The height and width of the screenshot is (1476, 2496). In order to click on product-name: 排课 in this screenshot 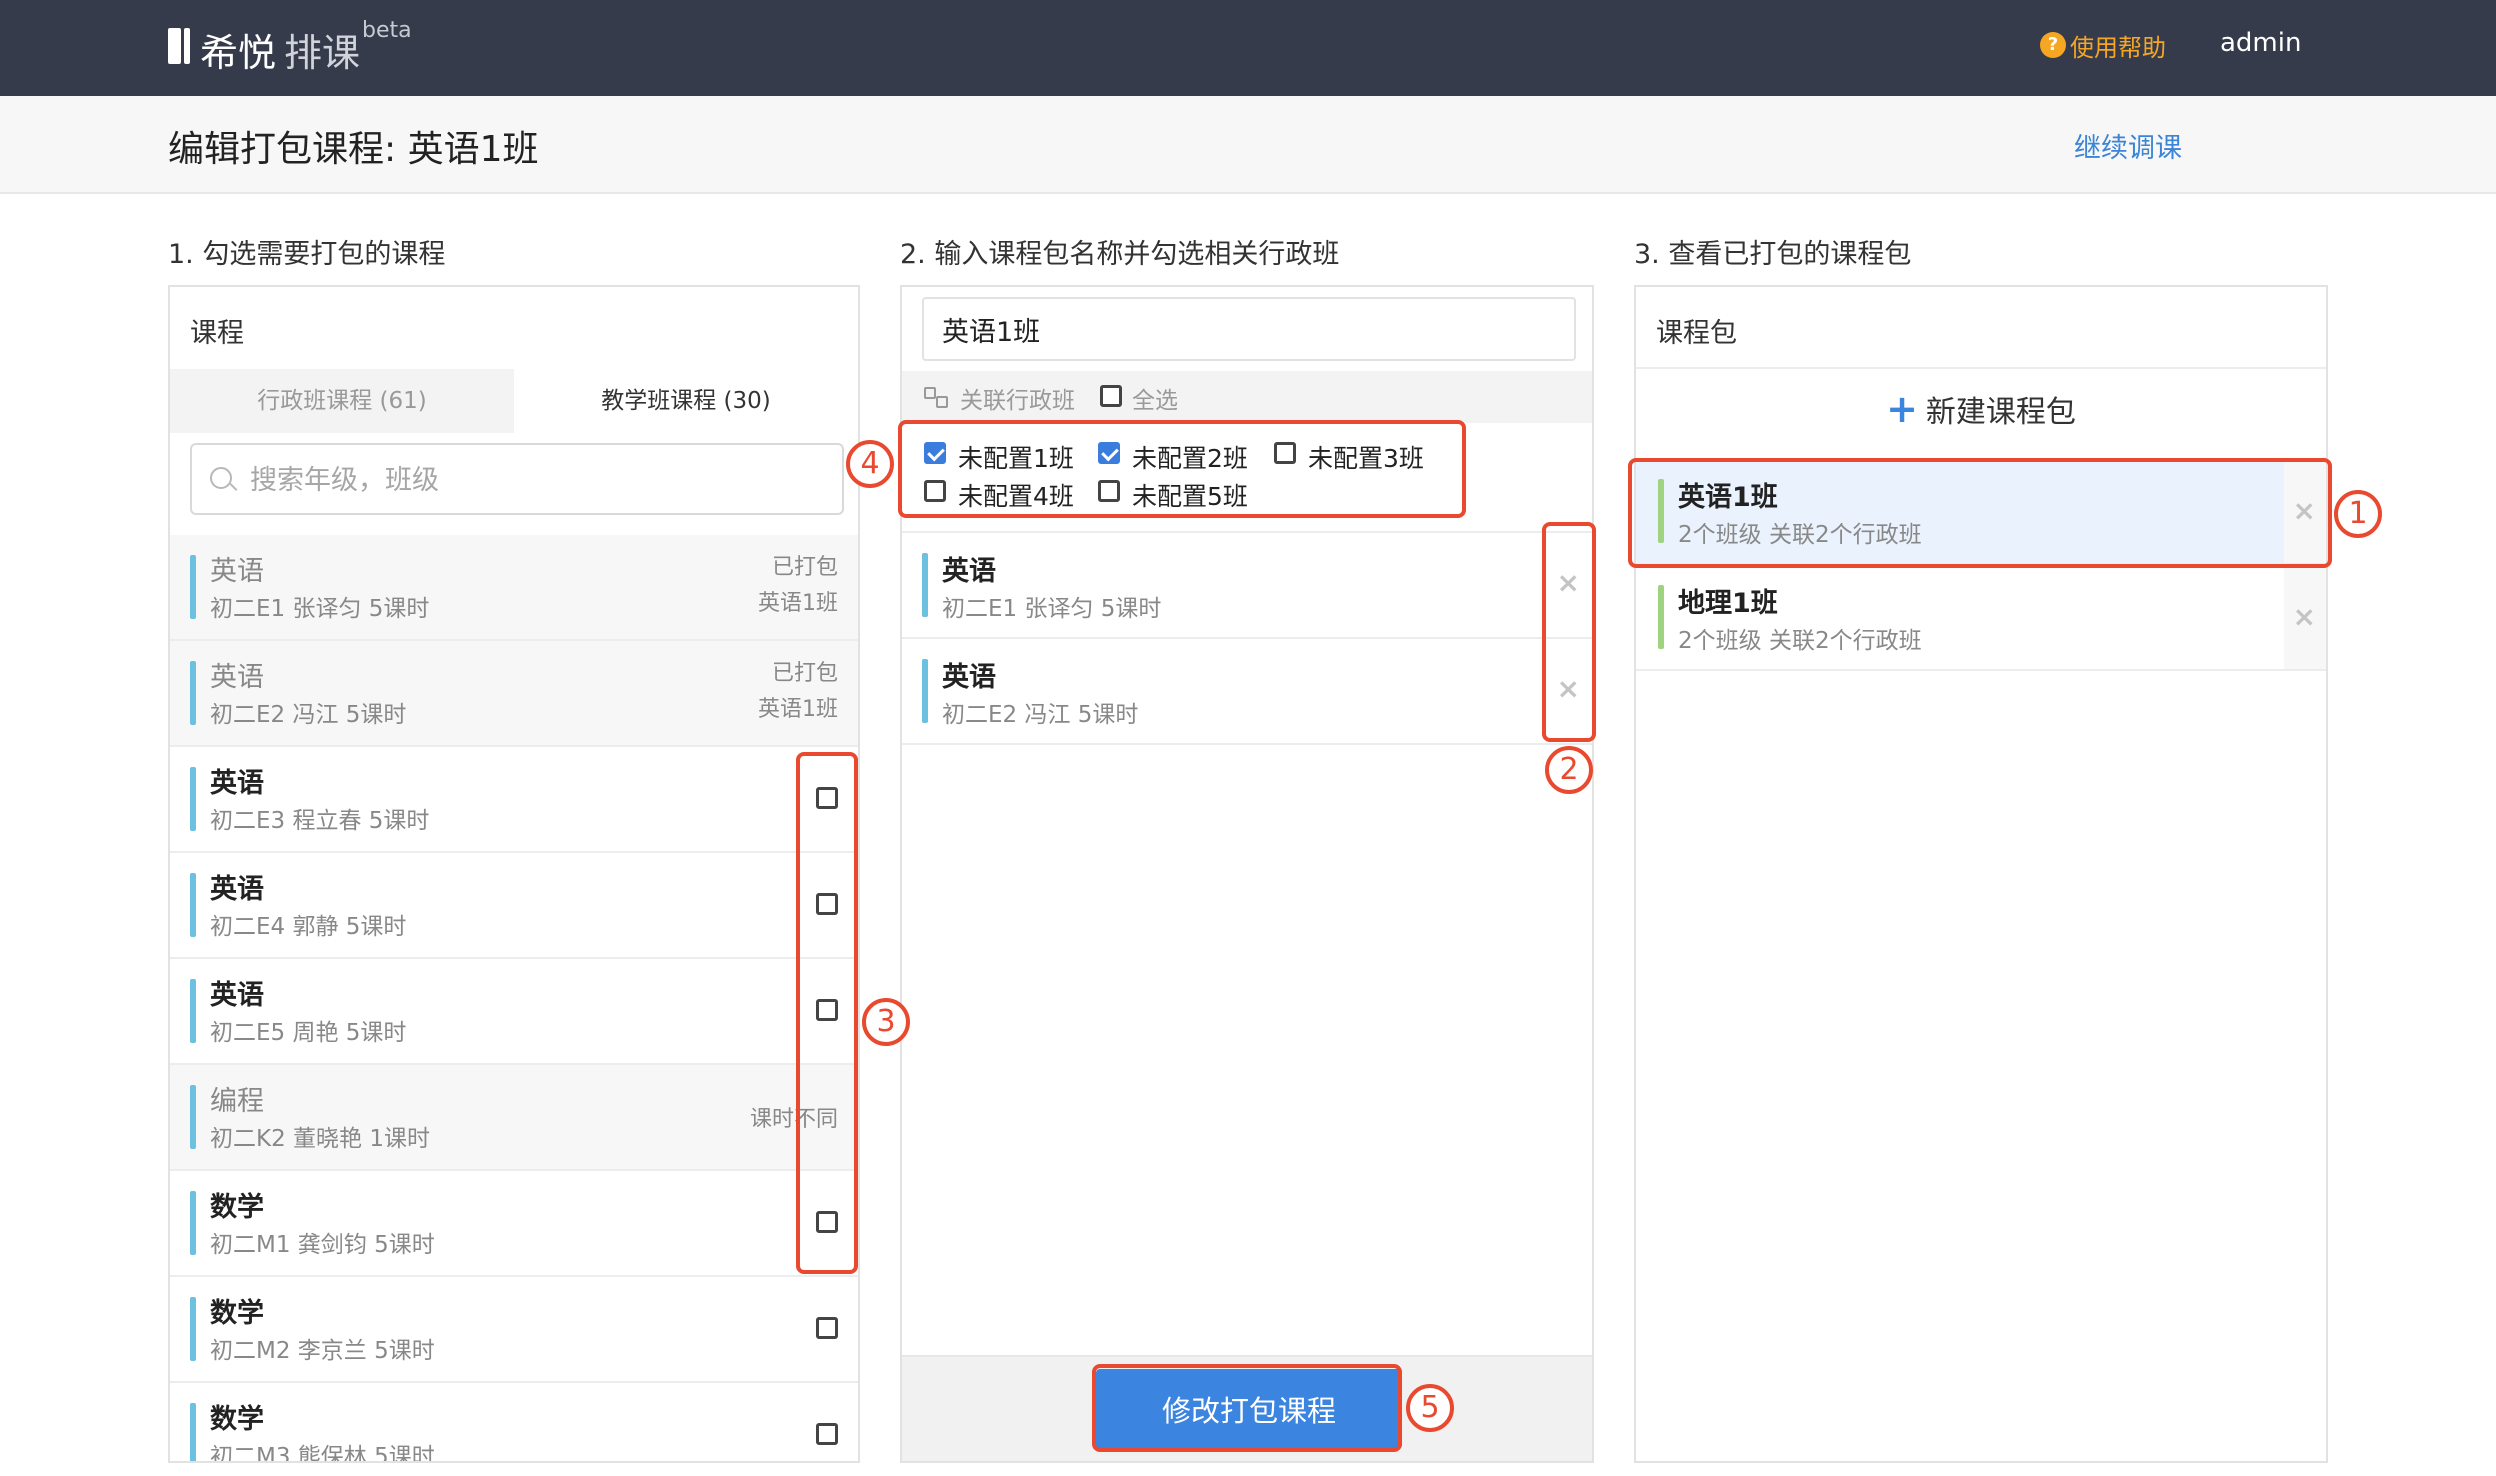, I will do `click(322, 53)`.